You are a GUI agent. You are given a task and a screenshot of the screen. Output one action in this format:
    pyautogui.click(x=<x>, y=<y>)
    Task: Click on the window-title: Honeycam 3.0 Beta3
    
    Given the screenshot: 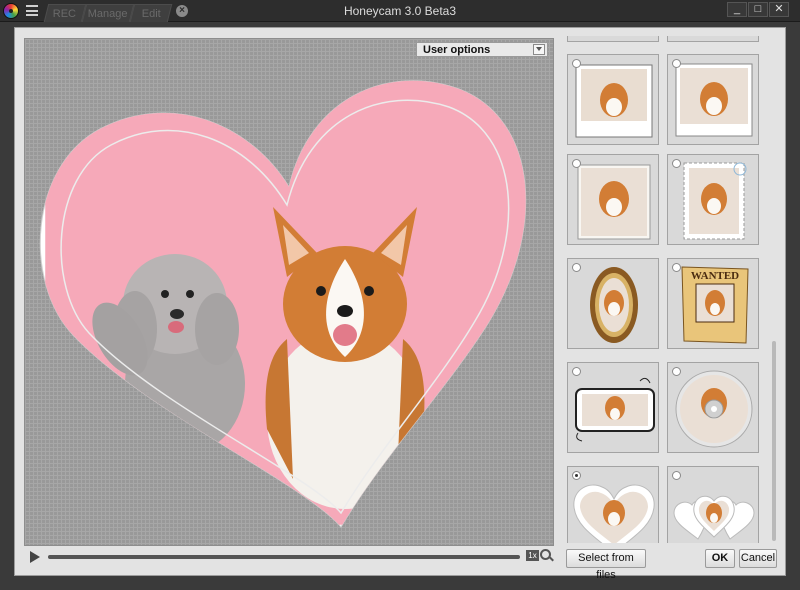 What is the action you would take?
    pyautogui.click(x=400, y=11)
    